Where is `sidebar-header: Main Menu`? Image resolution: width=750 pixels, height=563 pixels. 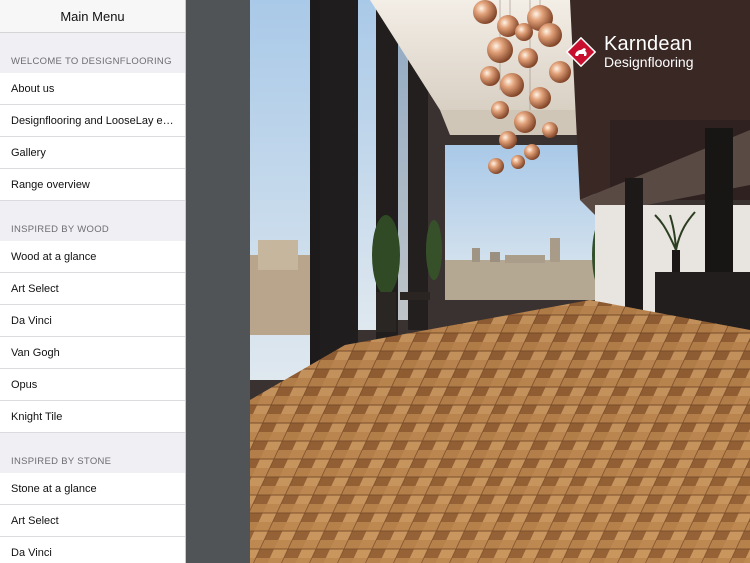
sidebar-header: Main Menu is located at coordinates (92, 16).